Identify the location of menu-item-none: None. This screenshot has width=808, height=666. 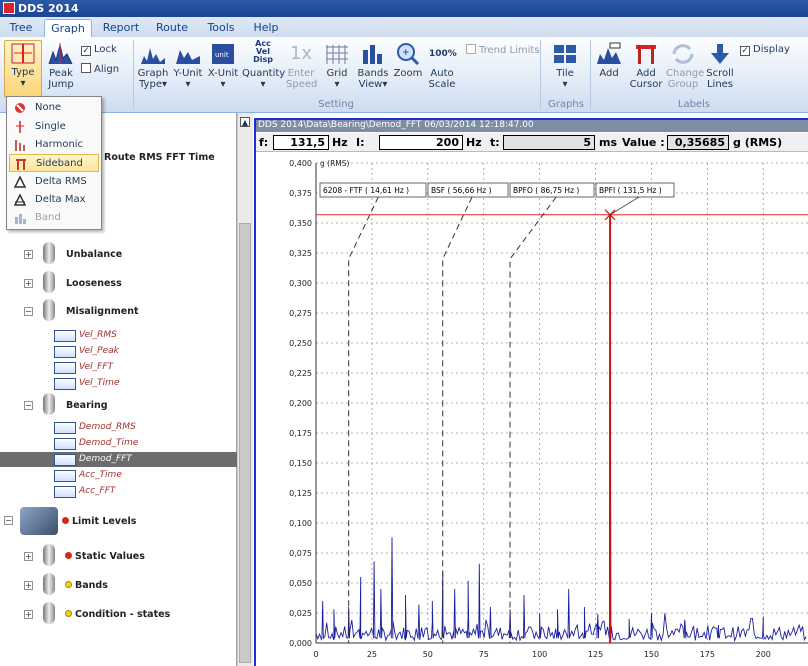
(54, 108).